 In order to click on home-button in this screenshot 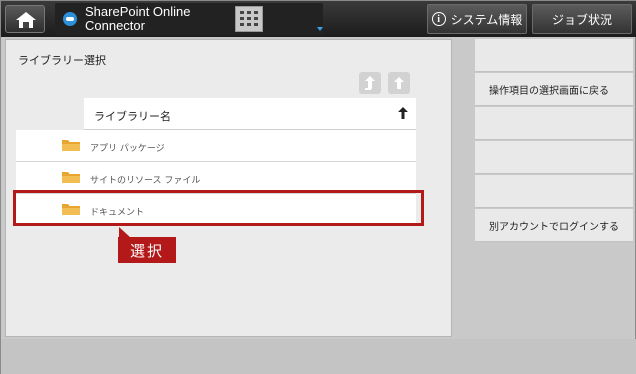, I will do `click(25, 19)`.